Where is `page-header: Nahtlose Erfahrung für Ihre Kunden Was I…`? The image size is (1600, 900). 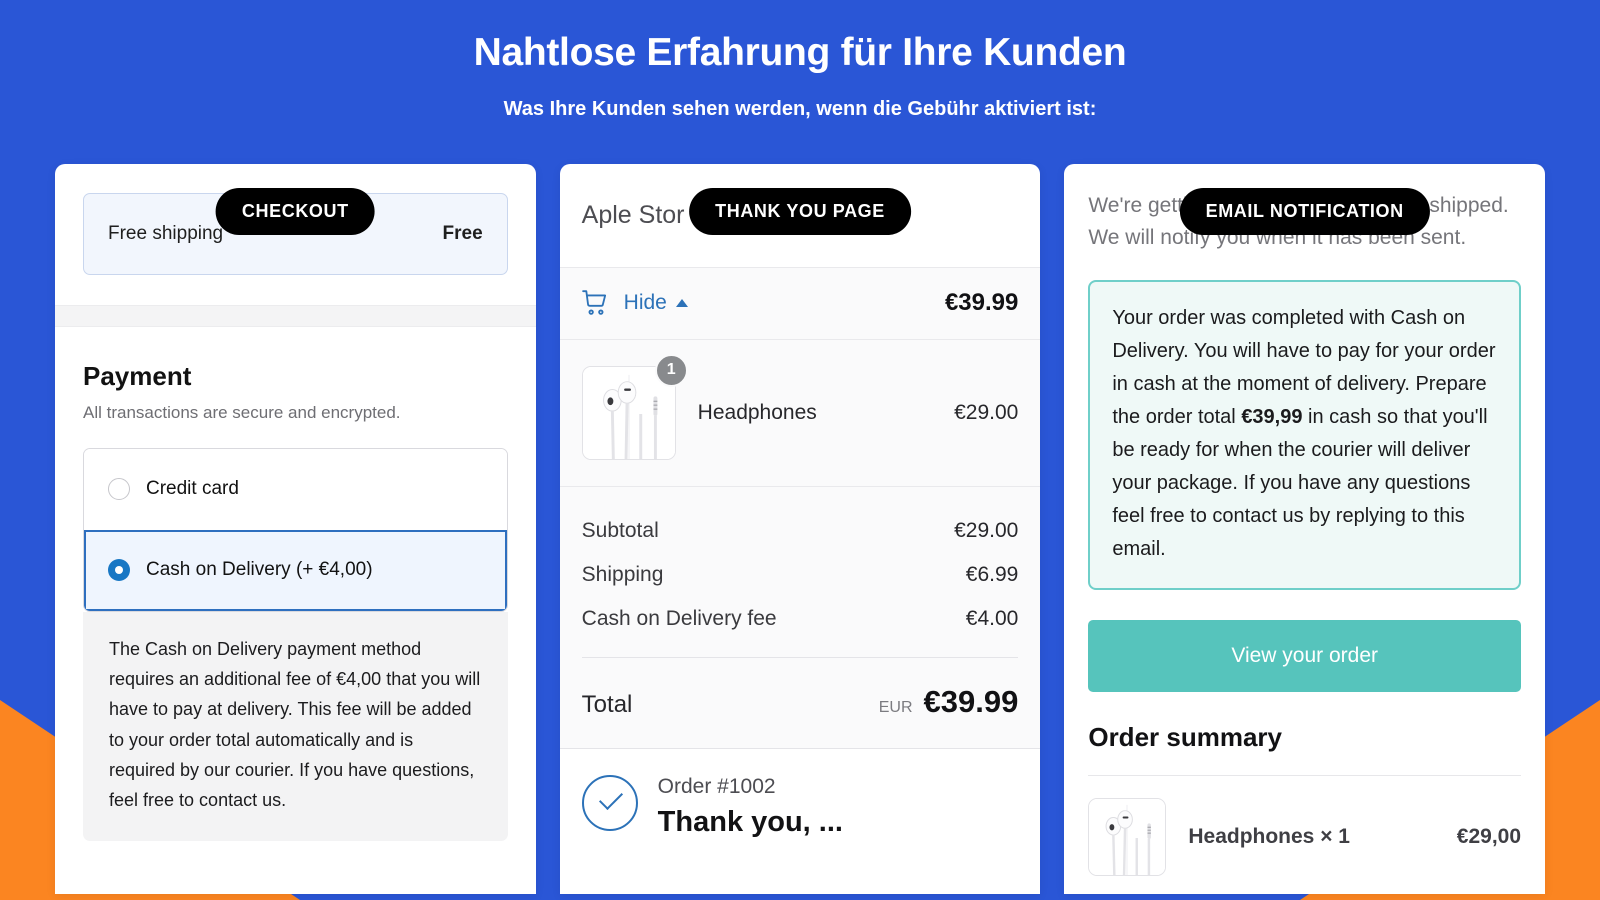 page-header: Nahtlose Erfahrung für Ihre Kunden Was I… is located at coordinates (800, 60).